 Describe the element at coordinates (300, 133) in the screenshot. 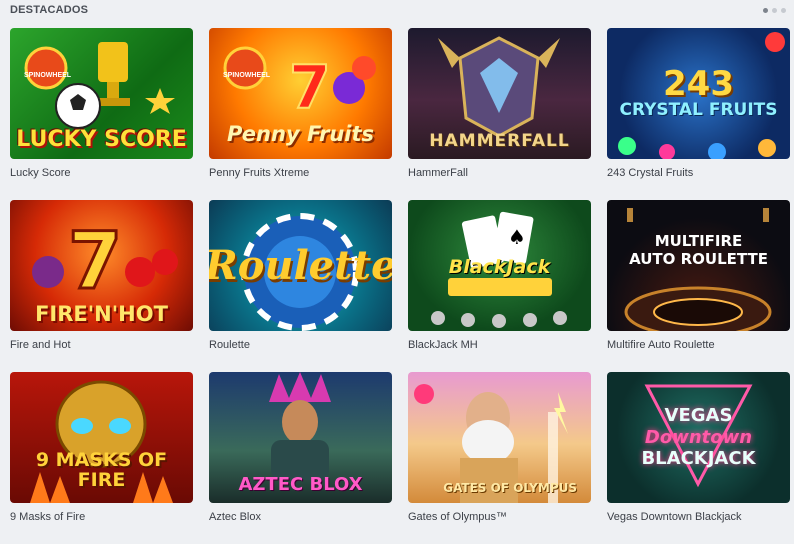

I see `game-logo: Penny Fruits` at that location.